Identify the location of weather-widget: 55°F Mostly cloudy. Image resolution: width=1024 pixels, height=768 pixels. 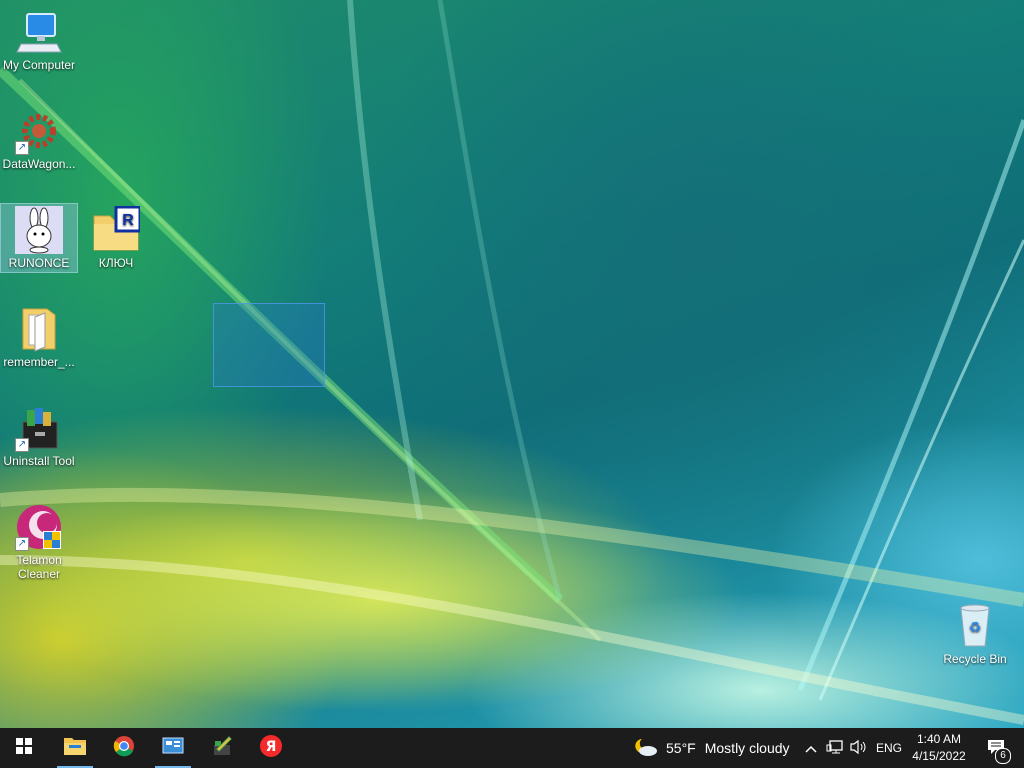
(712, 748).